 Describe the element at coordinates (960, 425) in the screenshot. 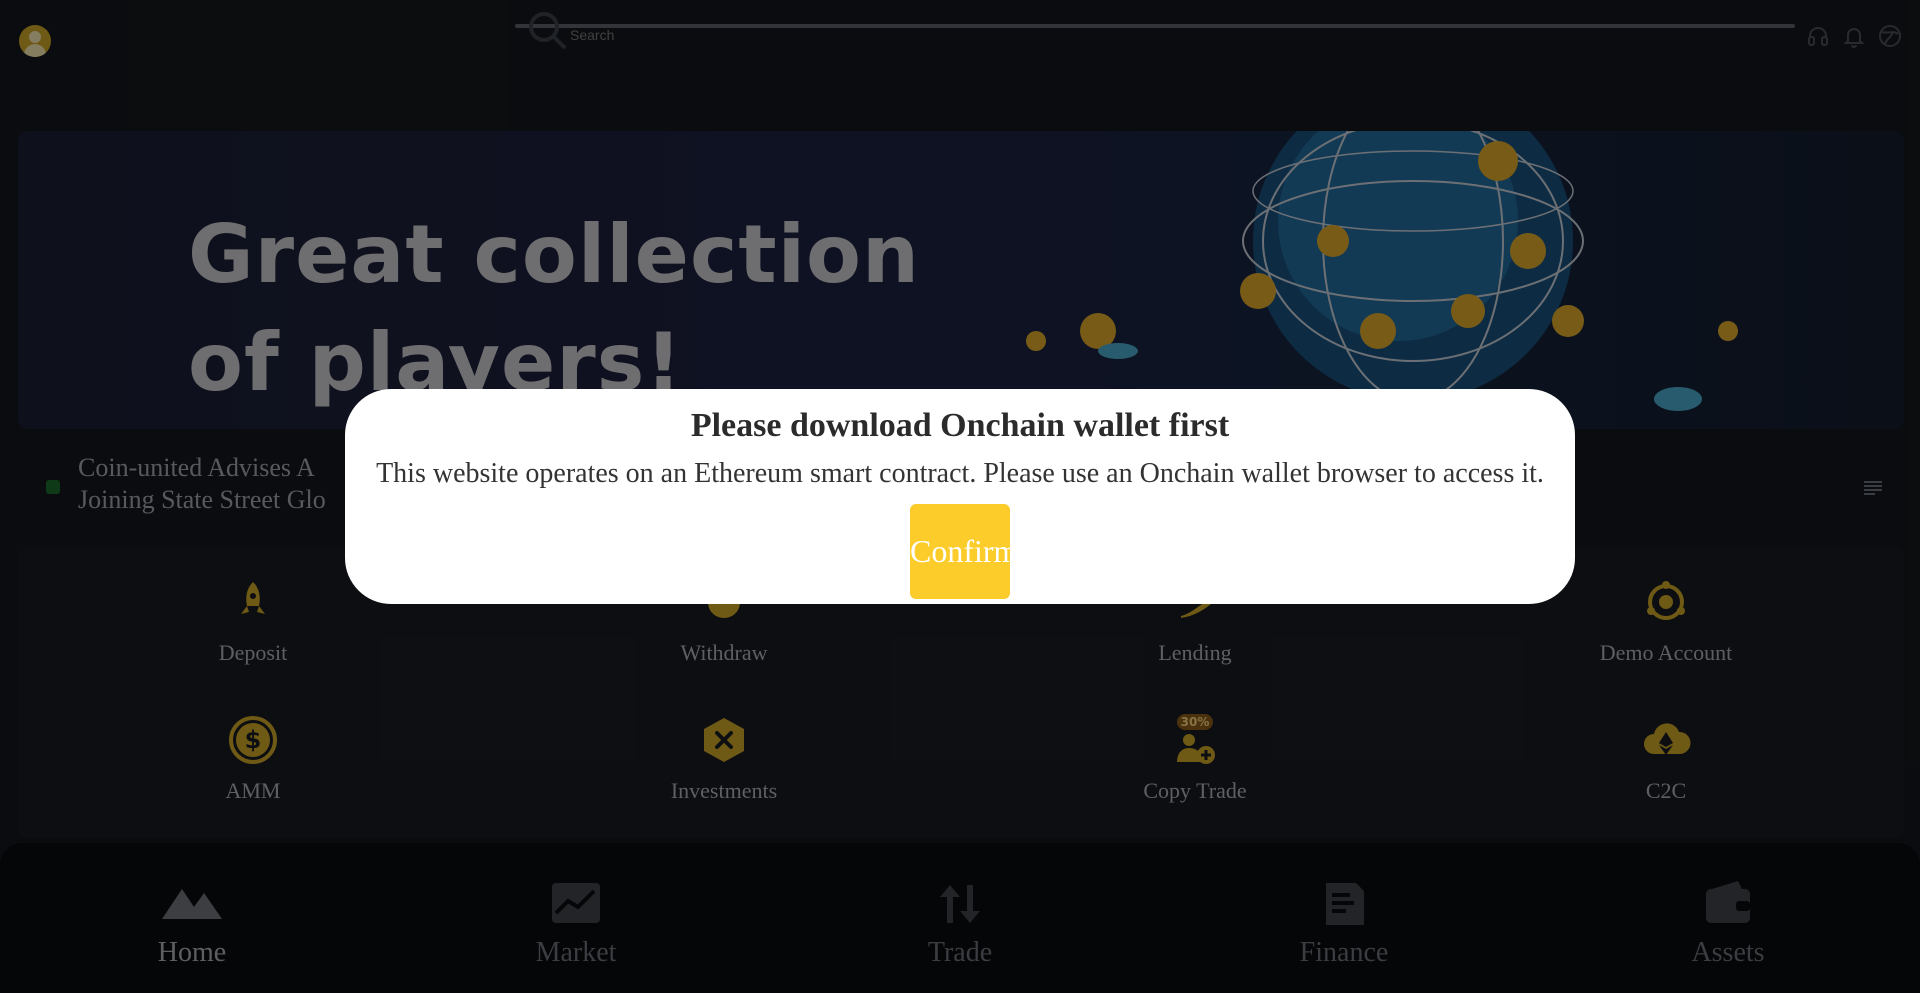

I see `dialog-title: Please download Onchain wallet first` at that location.